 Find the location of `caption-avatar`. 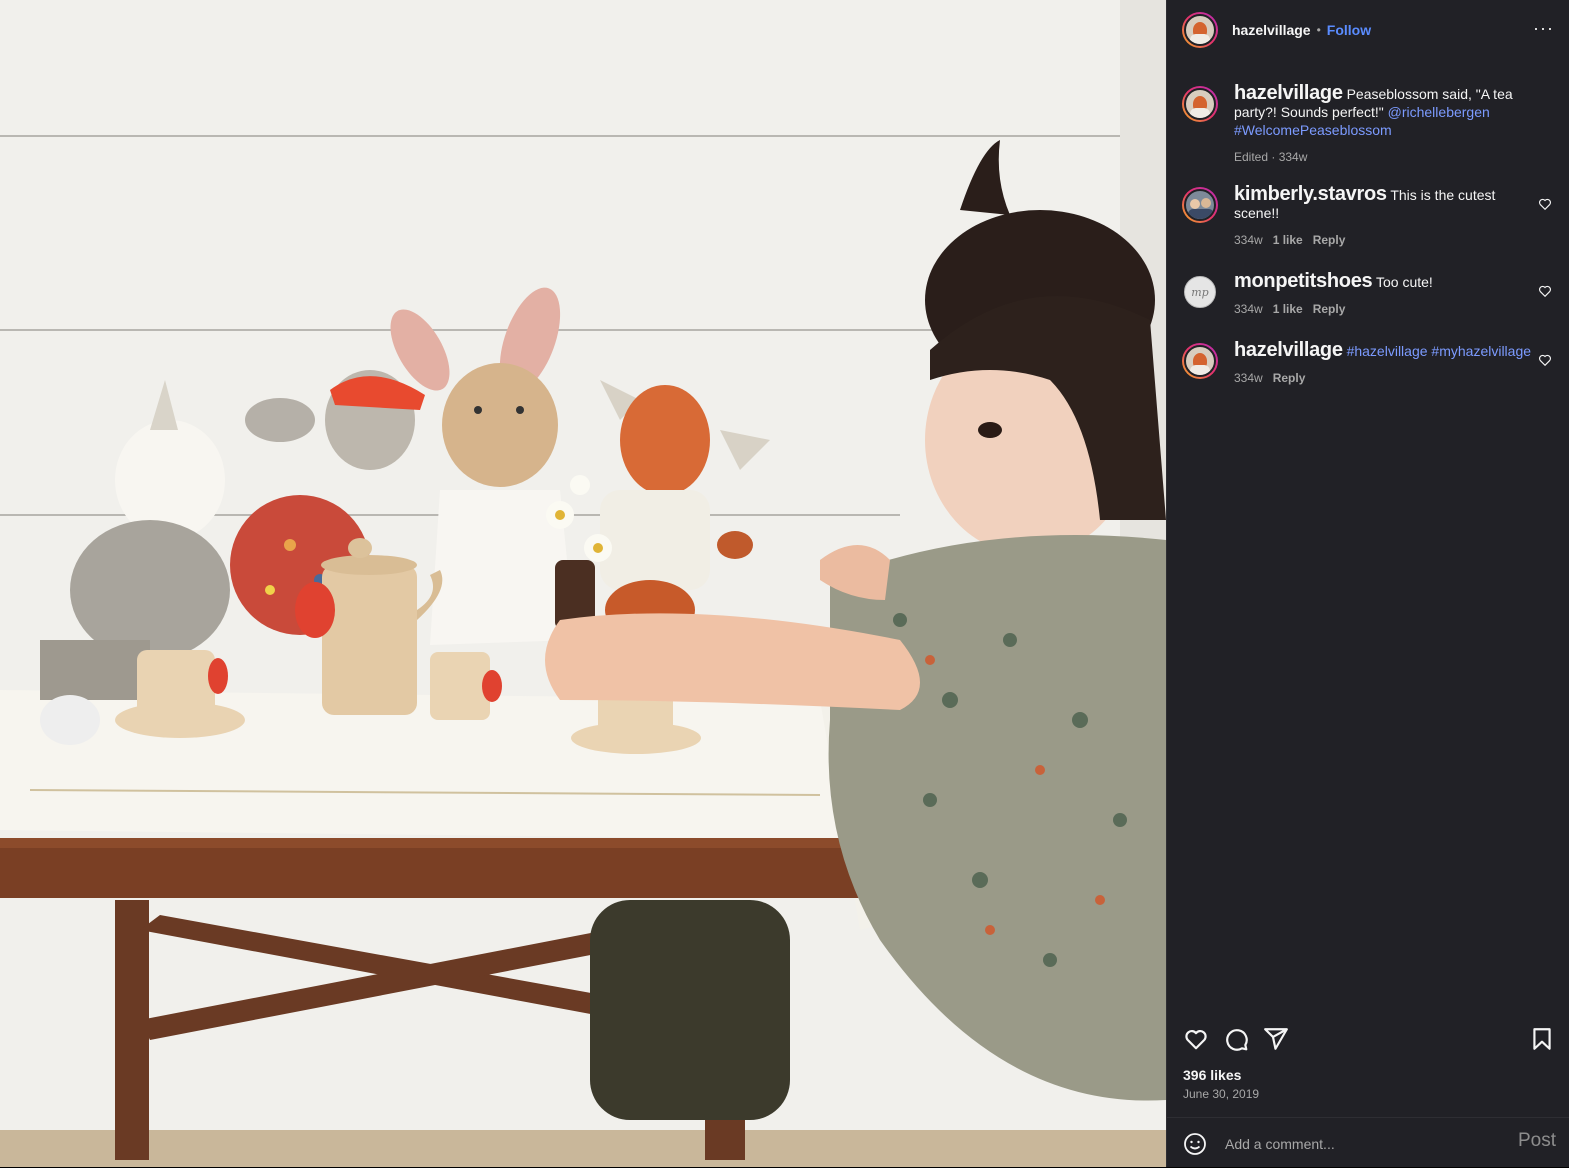

caption-avatar is located at coordinates (1200, 104).